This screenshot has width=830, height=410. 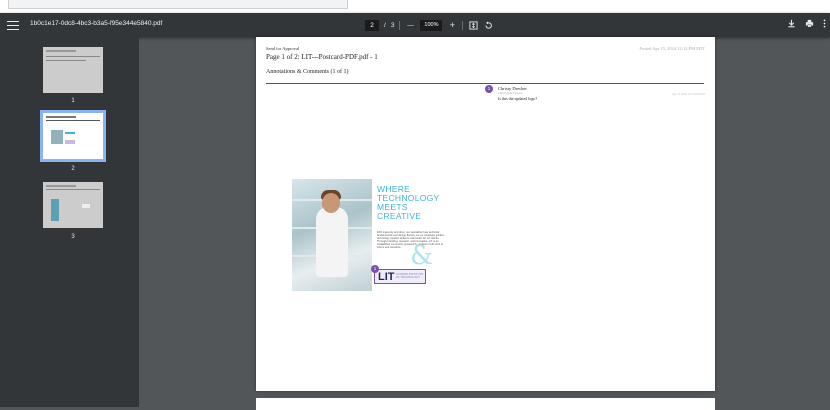 What do you see at coordinates (375, 269) in the screenshot?
I see `annotation-marker: 1` at bounding box center [375, 269].